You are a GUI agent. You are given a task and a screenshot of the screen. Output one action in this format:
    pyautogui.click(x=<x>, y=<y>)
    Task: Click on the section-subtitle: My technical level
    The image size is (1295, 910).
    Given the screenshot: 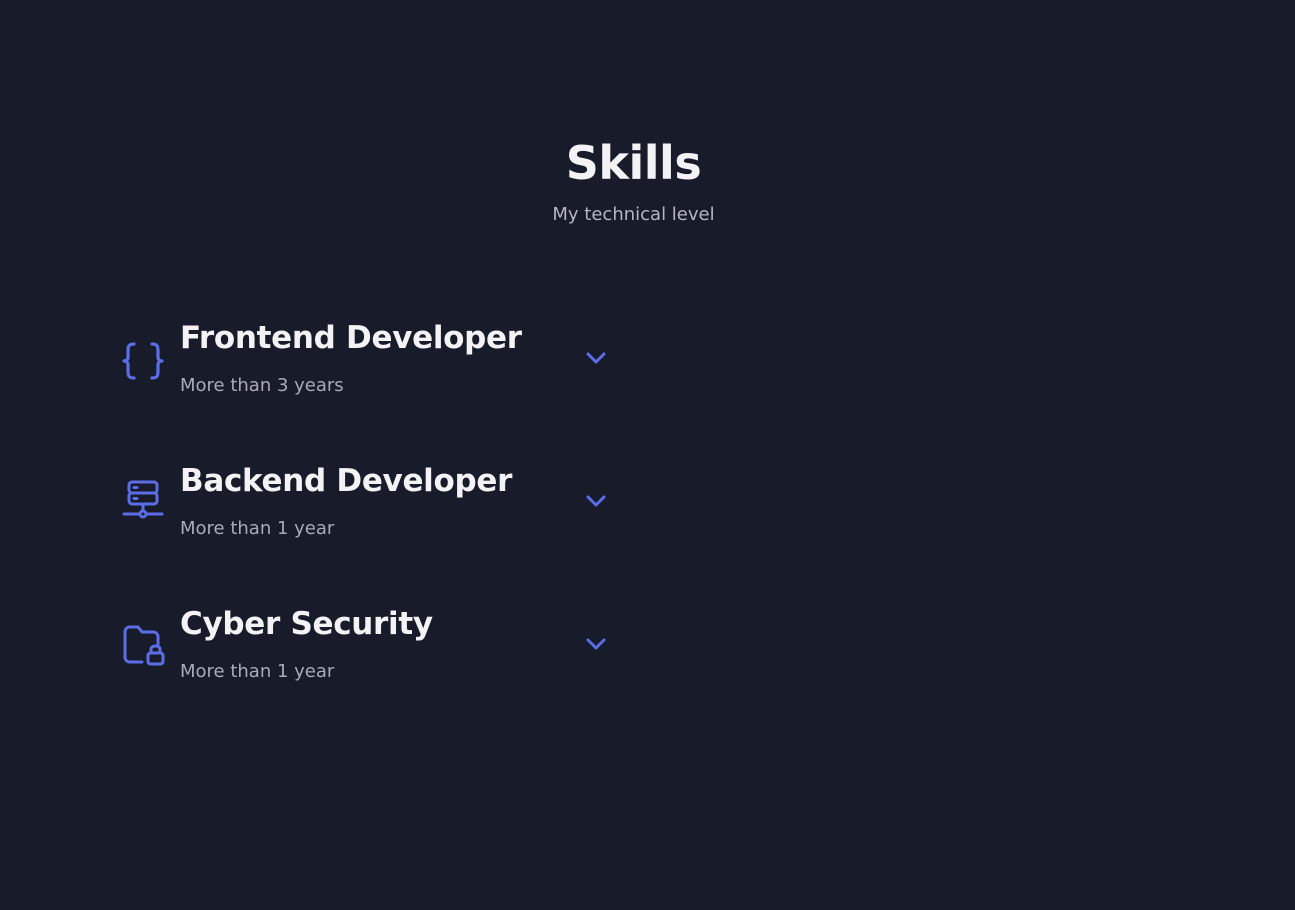 What is the action you would take?
    pyautogui.click(x=633, y=214)
    